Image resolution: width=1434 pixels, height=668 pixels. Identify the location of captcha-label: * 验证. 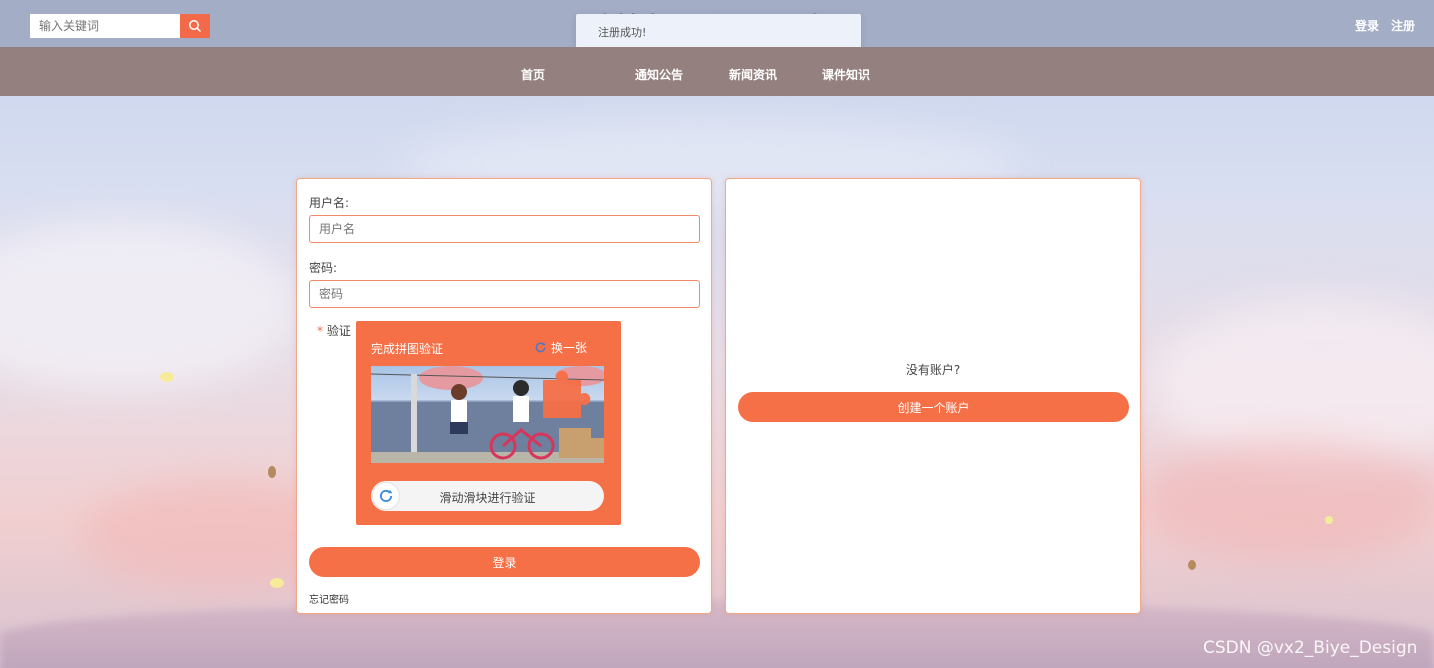
(334, 330).